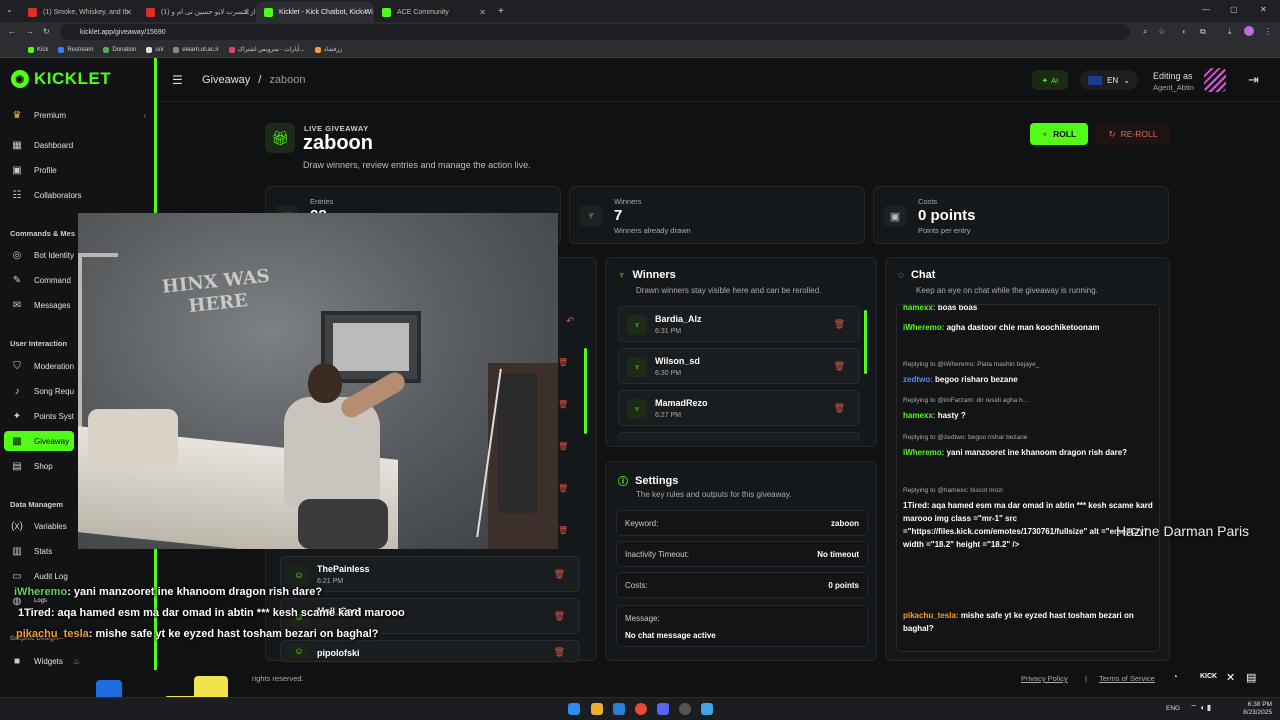 This screenshot has height=720, width=1280. What do you see at coordinates (1208, 676) in the screenshot?
I see `kick-link: KICK` at bounding box center [1208, 676].